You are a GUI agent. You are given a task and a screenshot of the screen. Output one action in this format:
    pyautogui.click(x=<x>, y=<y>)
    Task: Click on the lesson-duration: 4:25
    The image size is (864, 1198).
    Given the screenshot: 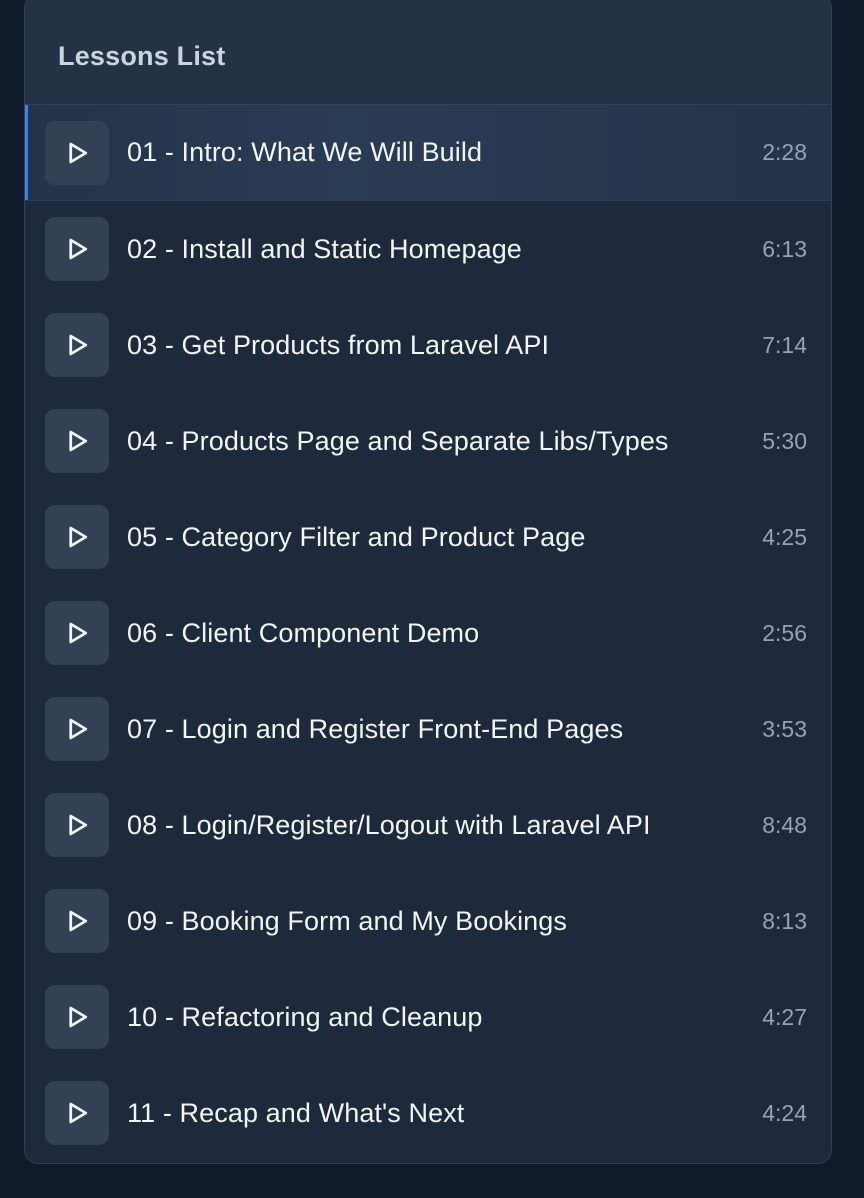 What is the action you would take?
    pyautogui.click(x=784, y=536)
    